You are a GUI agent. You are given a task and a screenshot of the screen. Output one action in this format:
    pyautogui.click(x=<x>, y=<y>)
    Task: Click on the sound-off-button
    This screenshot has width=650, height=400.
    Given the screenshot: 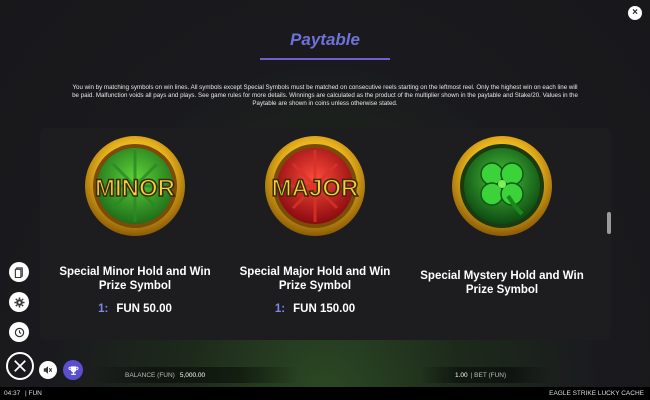 What is the action you would take?
    pyautogui.click(x=48, y=370)
    